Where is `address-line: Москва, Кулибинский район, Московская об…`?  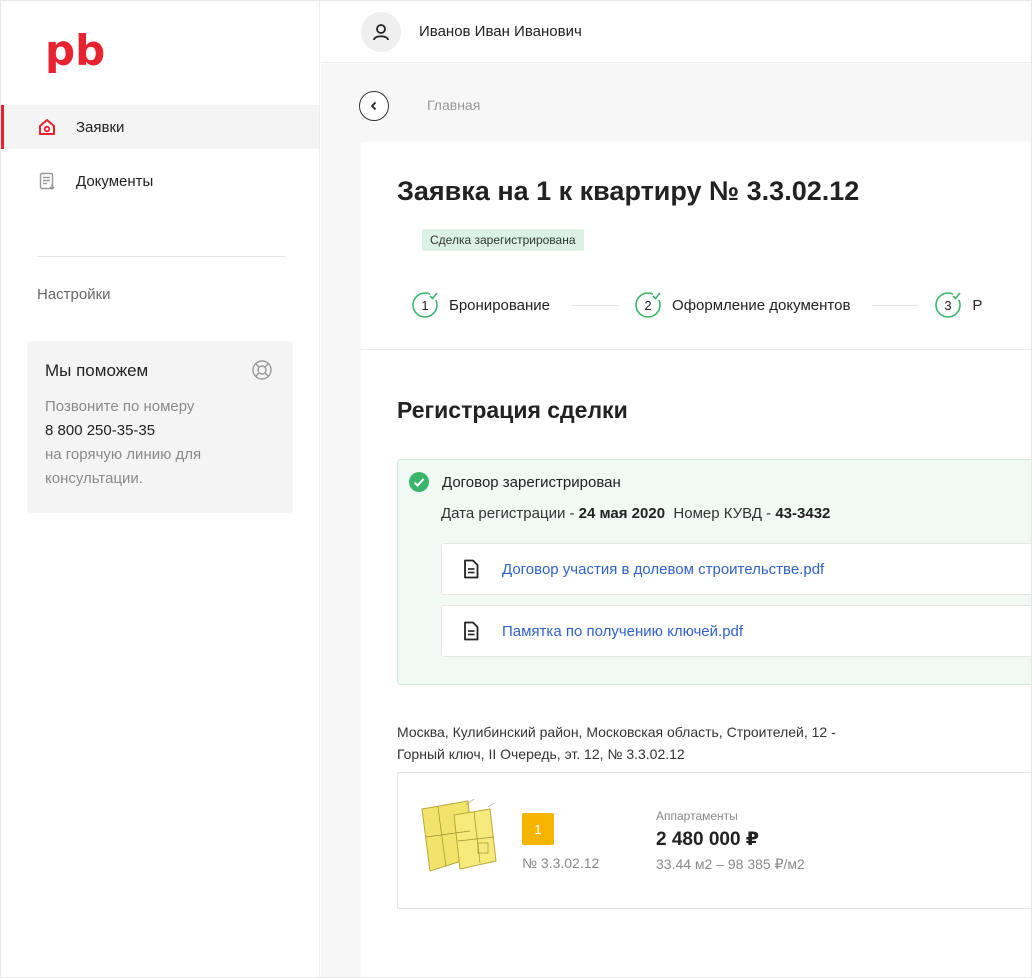 address-line: Москва, Кулибинский район, Московская об… is located at coordinates (616, 732).